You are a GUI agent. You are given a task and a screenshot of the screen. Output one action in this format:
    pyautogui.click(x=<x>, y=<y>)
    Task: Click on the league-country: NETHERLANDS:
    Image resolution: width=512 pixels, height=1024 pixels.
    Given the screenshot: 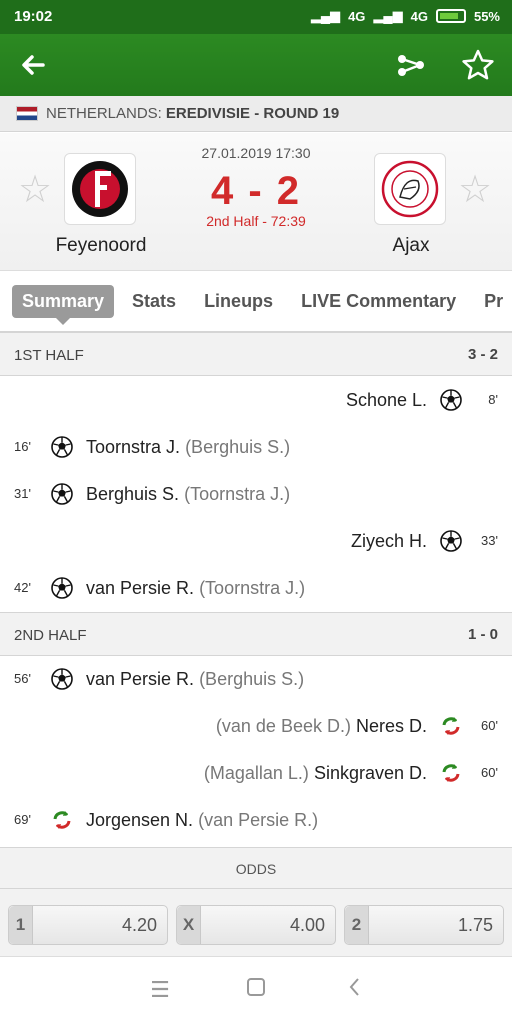 What is the action you would take?
    pyautogui.click(x=104, y=113)
    